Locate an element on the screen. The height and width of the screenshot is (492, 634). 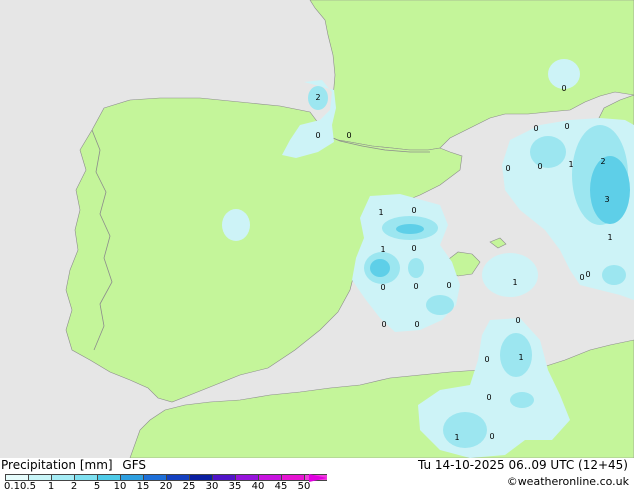
valid-time: Tu 14-10-2025 06..09 UTC (12+45) is located at coordinates (522, 465).